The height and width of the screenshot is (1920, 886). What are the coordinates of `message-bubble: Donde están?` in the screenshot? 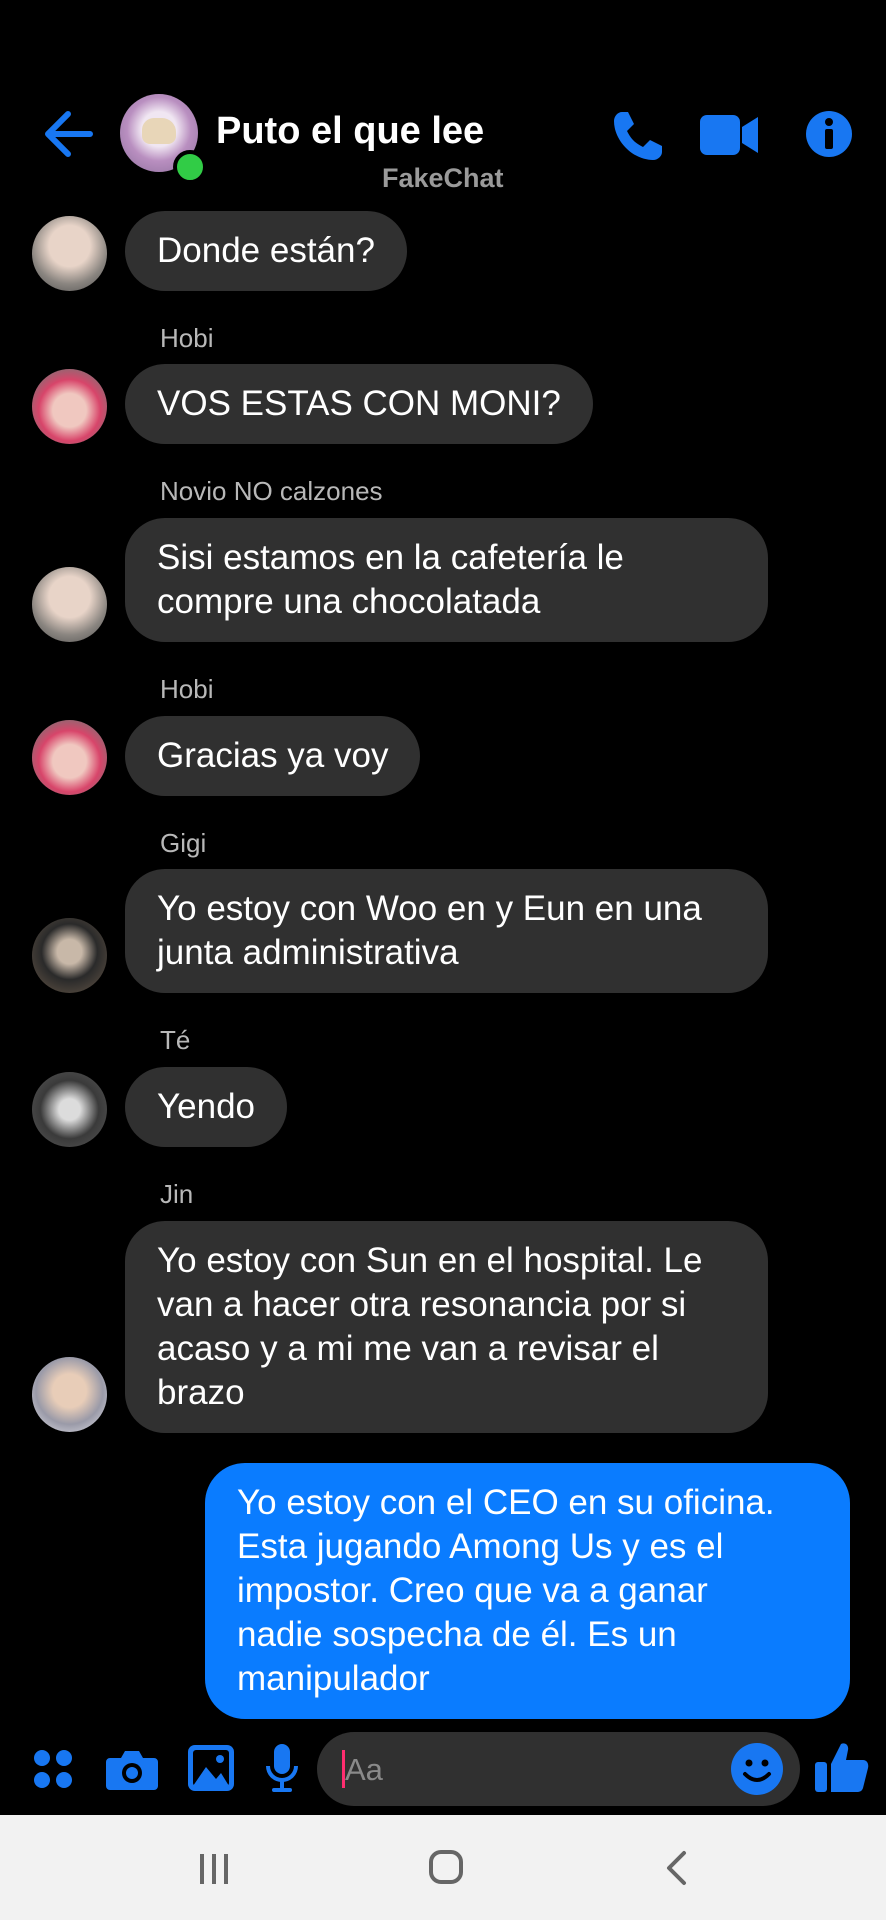 It's located at (266, 251).